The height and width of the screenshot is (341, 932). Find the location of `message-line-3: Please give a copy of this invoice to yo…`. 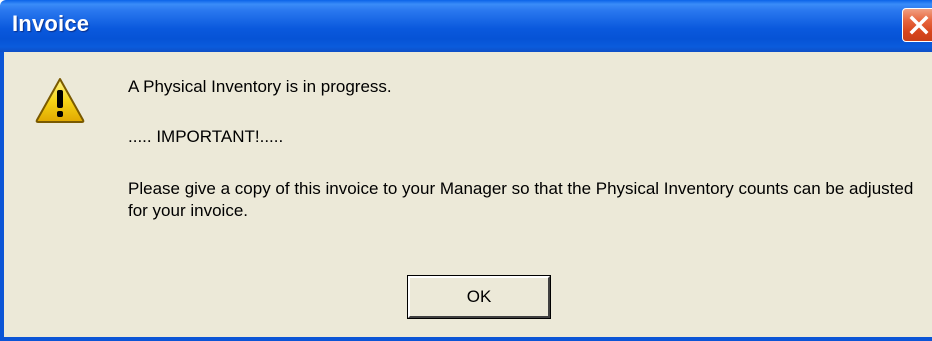

message-line-3: Please give a copy of this invoice to yo… is located at coordinates (521, 199).